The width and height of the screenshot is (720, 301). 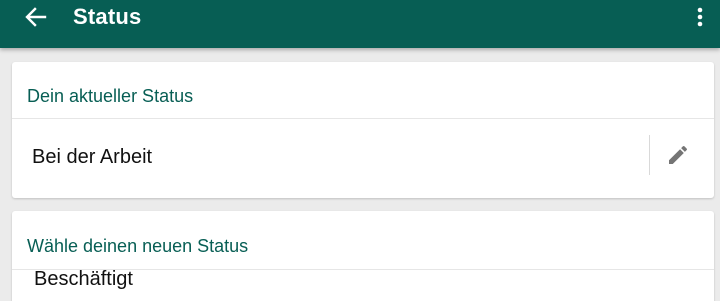 I want to click on new-status-header: Wähle deinen neuen Status, so click(x=138, y=246).